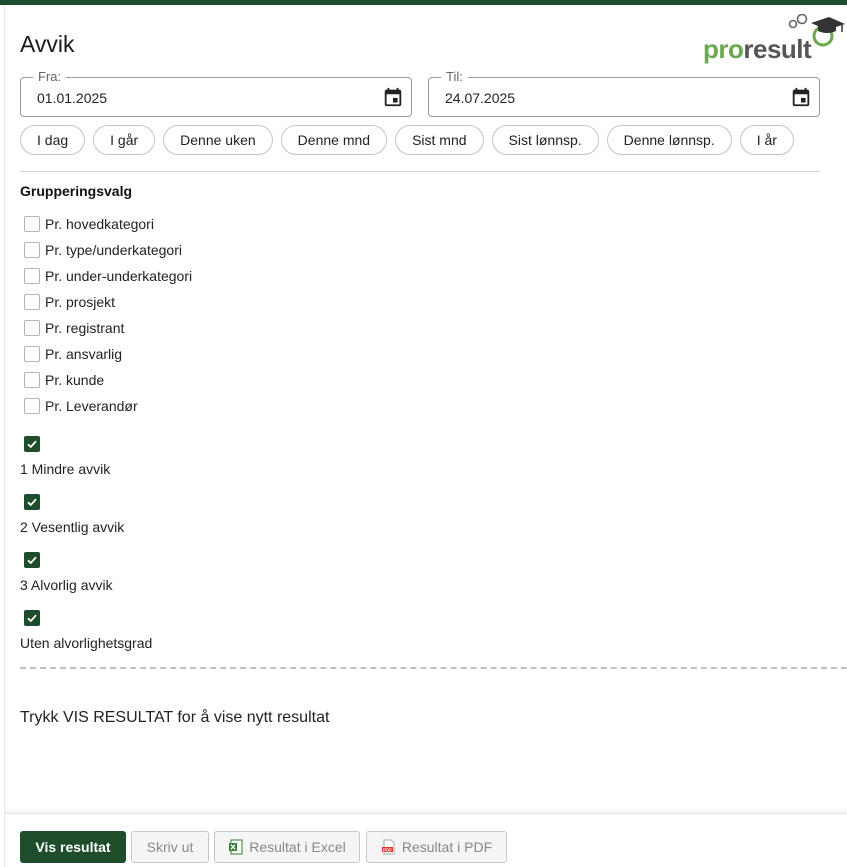 The height and width of the screenshot is (867, 847). I want to click on page-title: Avvik, so click(47, 44).